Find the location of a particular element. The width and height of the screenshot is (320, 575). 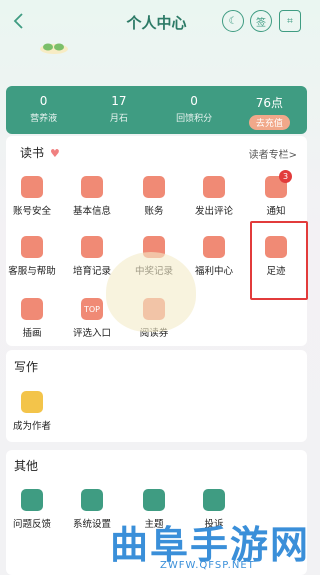

notification-badge: 3 is located at coordinates (285, 176).